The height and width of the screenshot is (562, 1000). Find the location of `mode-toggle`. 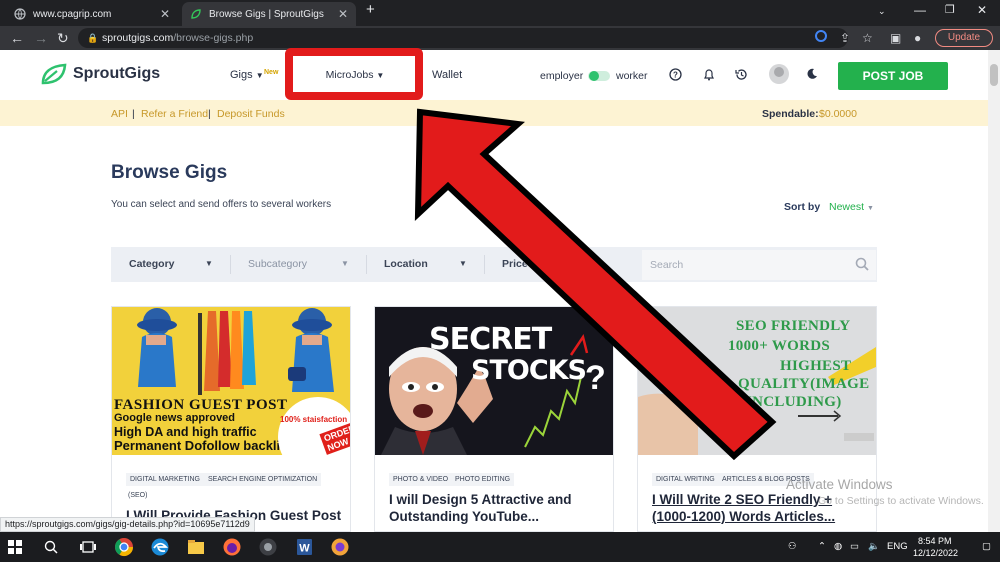

mode-toggle is located at coordinates (599, 76).